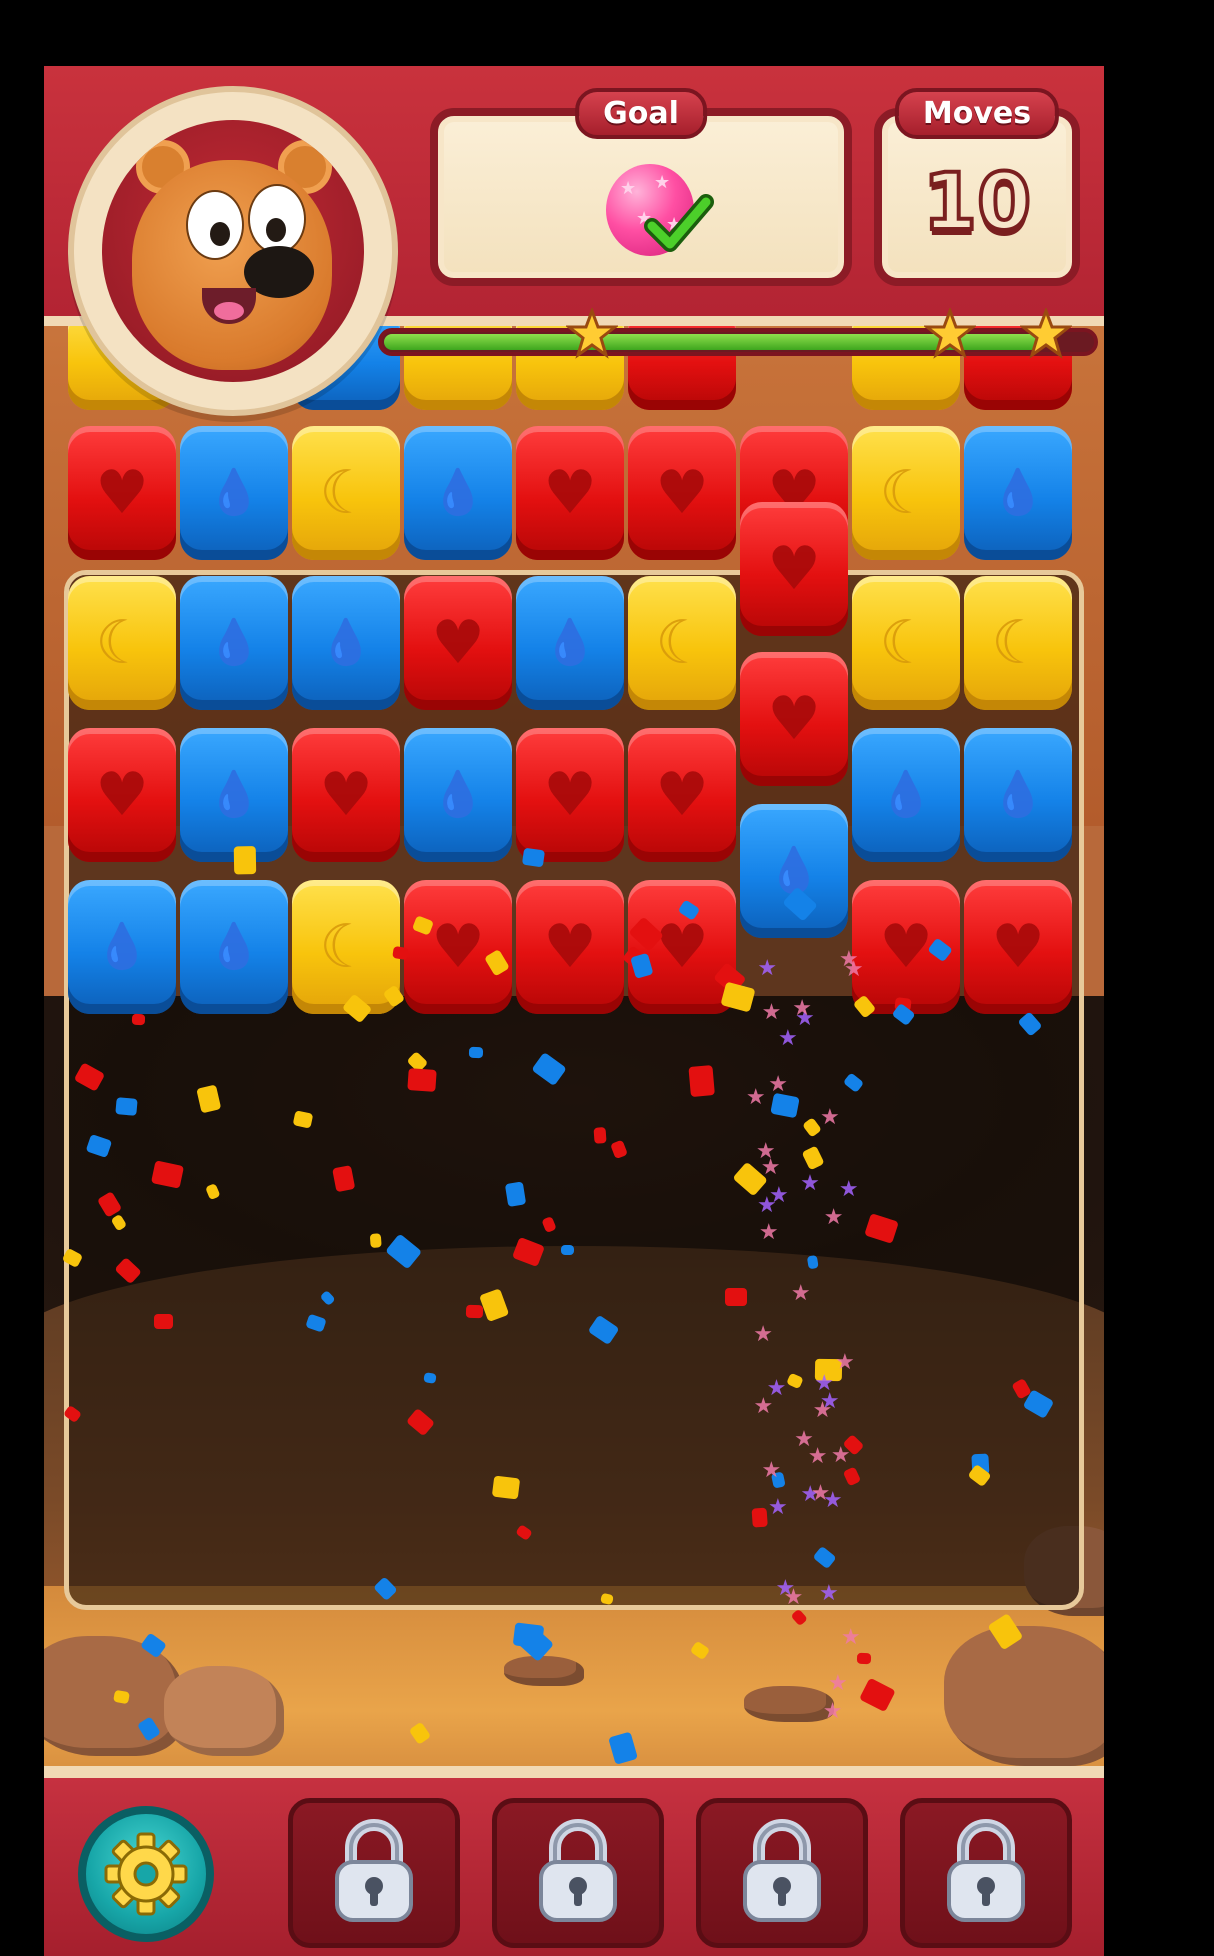 The image size is (1214, 1956). I want to click on avatar, so click(233, 251).